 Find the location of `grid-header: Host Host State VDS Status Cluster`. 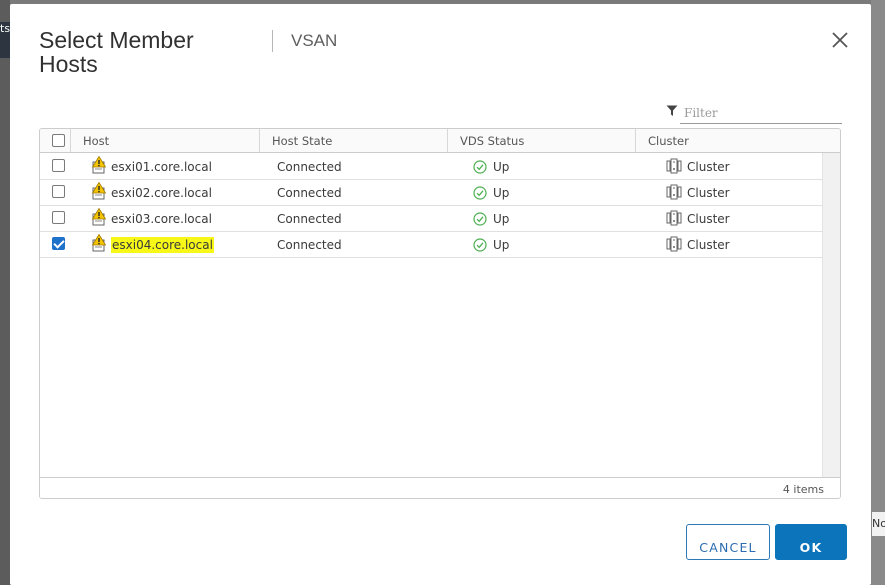

grid-header: Host Host State VDS Status Cluster is located at coordinates (440, 141).